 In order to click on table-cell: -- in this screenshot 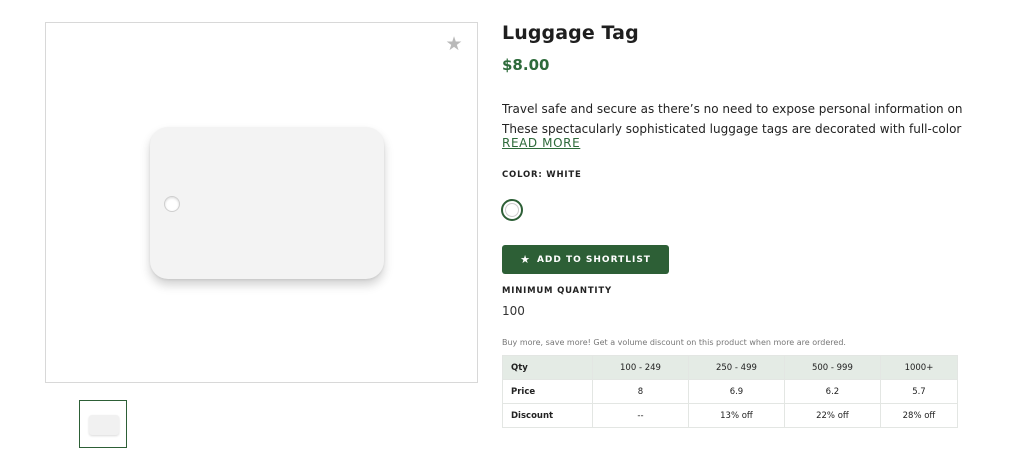, I will do `click(640, 415)`.